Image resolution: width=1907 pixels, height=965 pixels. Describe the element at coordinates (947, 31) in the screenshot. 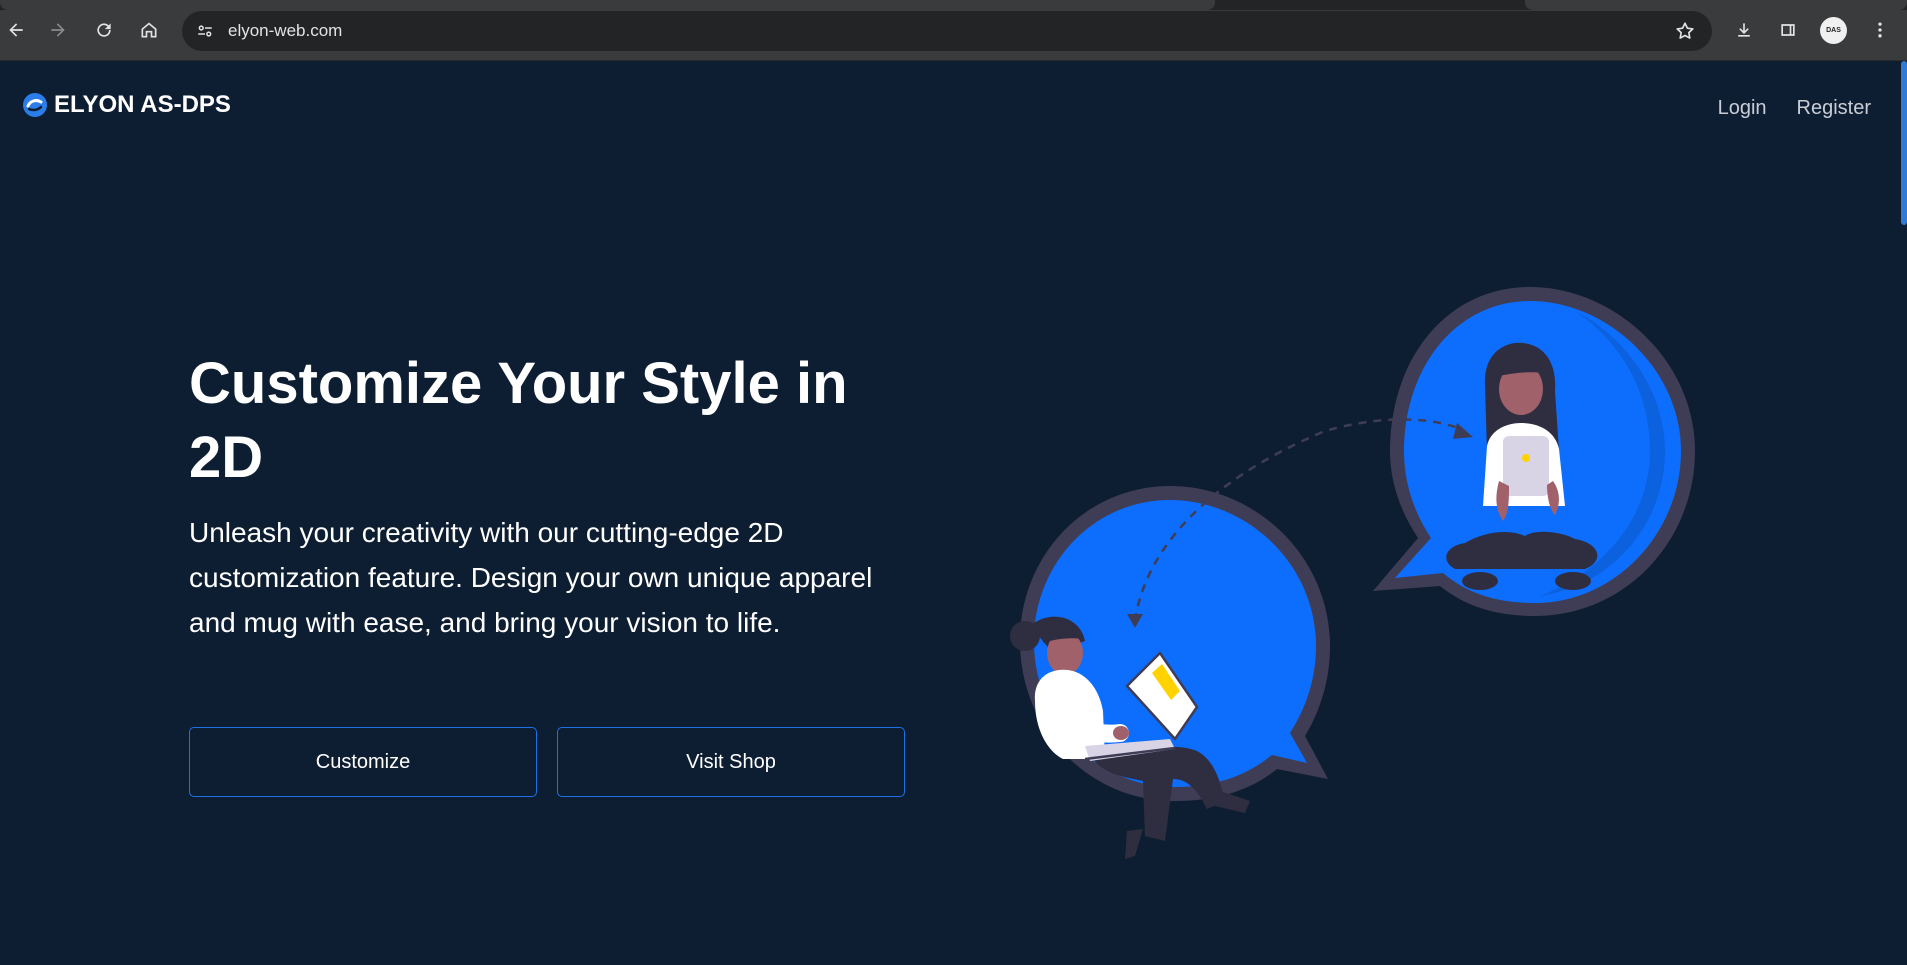

I see `address-bar: elyon-web.com` at that location.